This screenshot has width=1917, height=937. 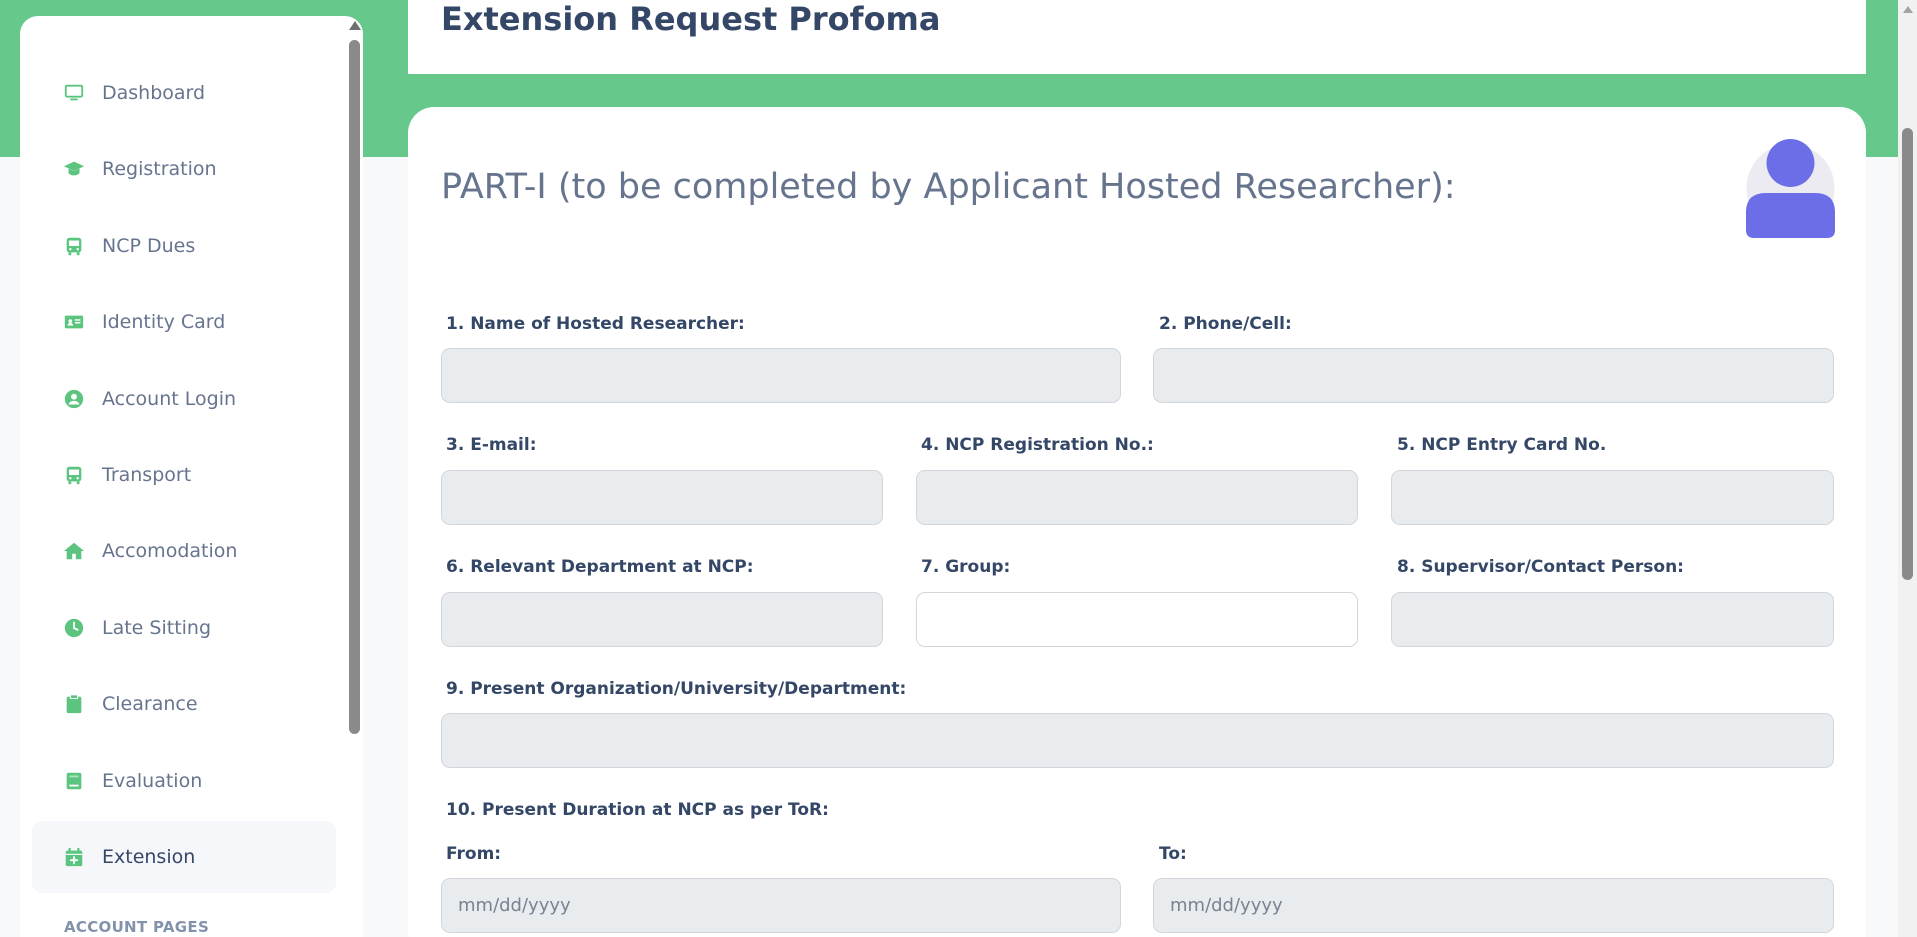 I want to click on graduation-cap-icon, so click(x=74, y=169).